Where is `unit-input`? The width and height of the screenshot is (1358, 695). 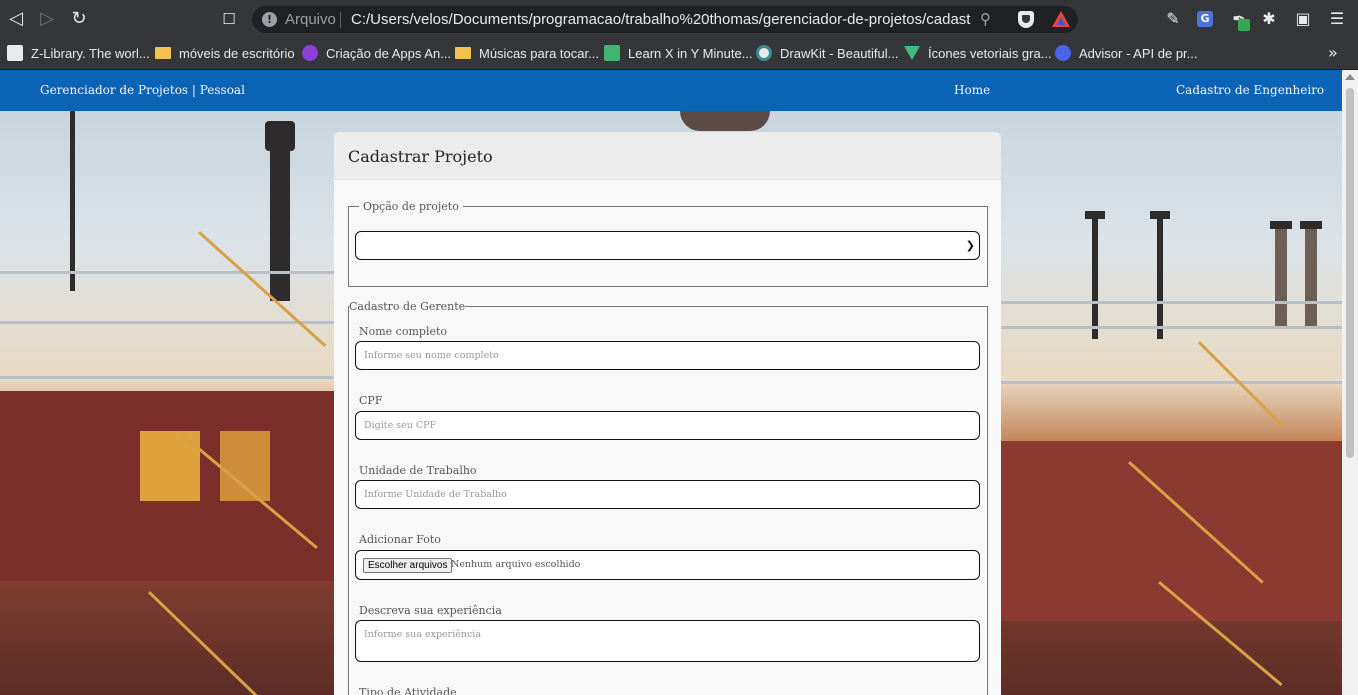
unit-input is located at coordinates (667, 494).